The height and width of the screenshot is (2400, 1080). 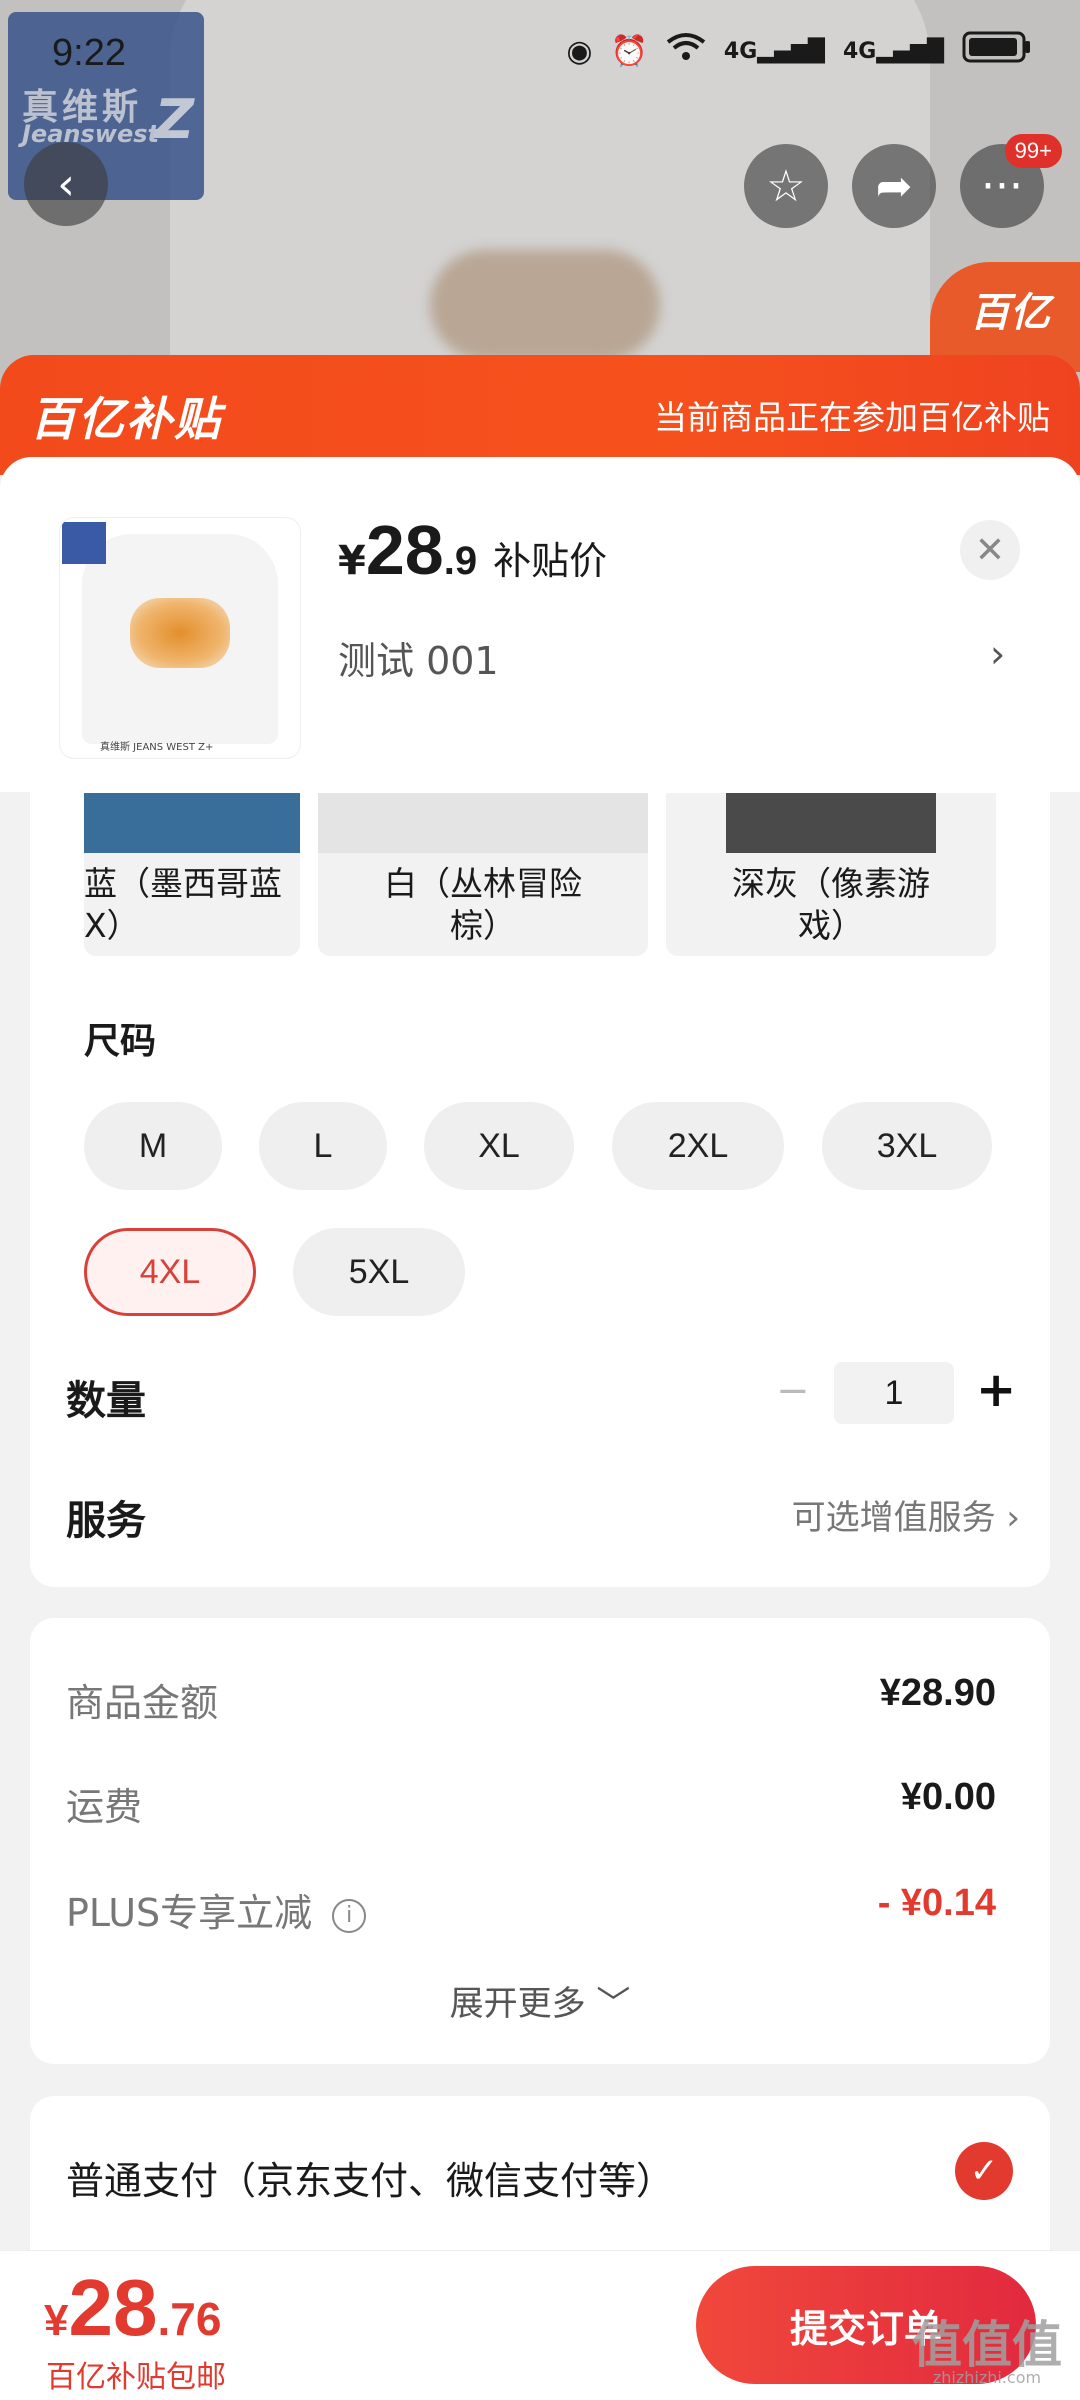 What do you see at coordinates (136, 2377) in the screenshot?
I see `total-note: 百亿补贴包邮` at bounding box center [136, 2377].